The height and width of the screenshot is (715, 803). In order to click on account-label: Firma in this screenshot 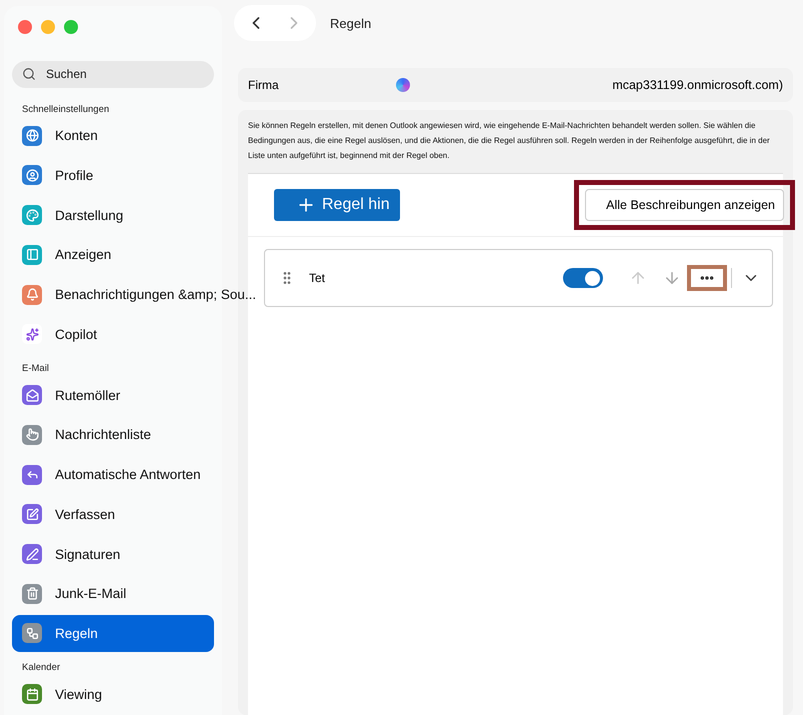, I will do `click(264, 85)`.